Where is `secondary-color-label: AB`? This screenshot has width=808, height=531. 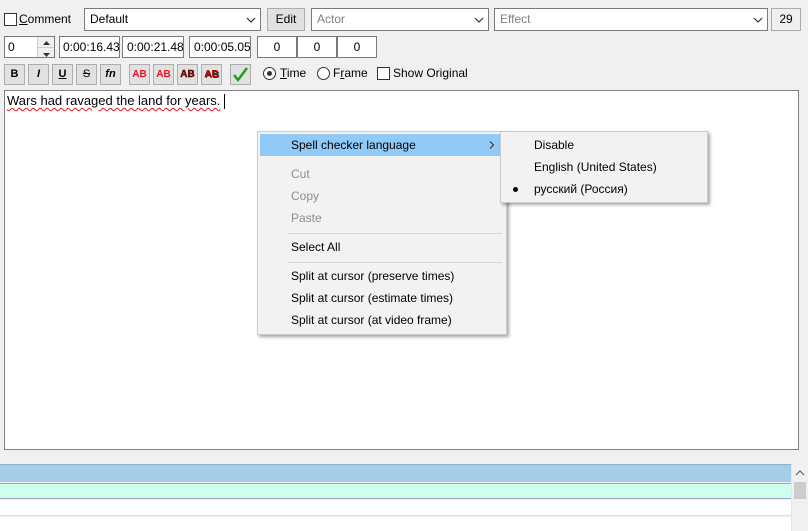 secondary-color-label: AB is located at coordinates (163, 74).